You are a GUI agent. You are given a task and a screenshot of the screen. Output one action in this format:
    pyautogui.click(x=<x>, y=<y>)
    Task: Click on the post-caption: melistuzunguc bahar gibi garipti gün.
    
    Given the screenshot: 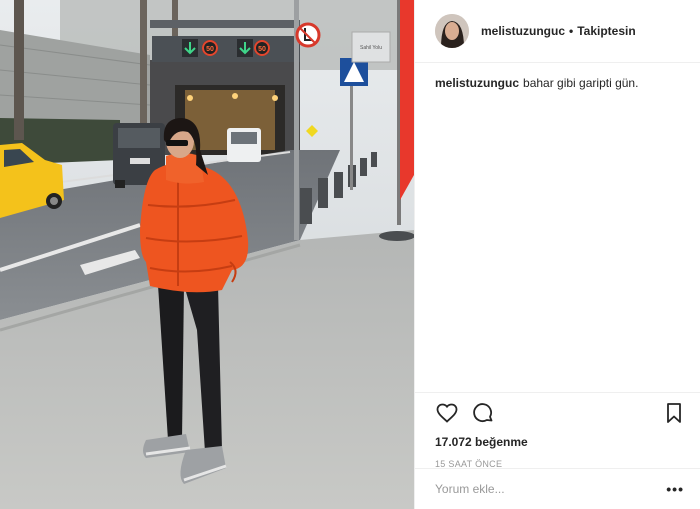 What is the action you would take?
    pyautogui.click(x=557, y=83)
    